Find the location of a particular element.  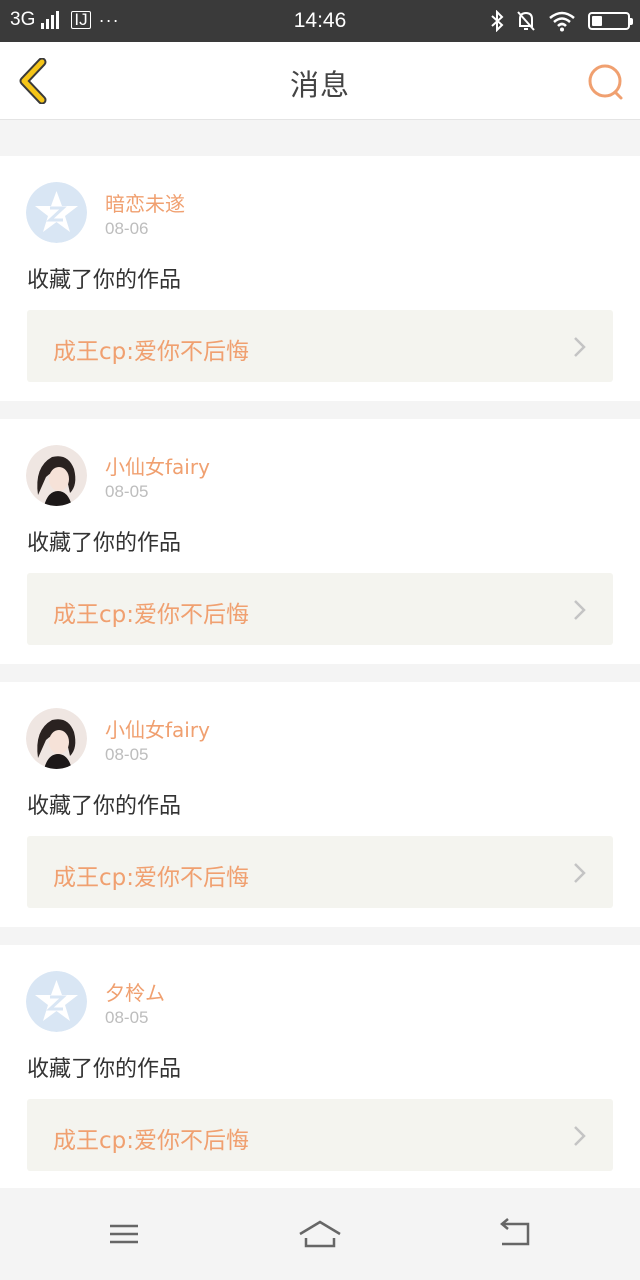

page-title: 消息 is located at coordinates (319, 85).